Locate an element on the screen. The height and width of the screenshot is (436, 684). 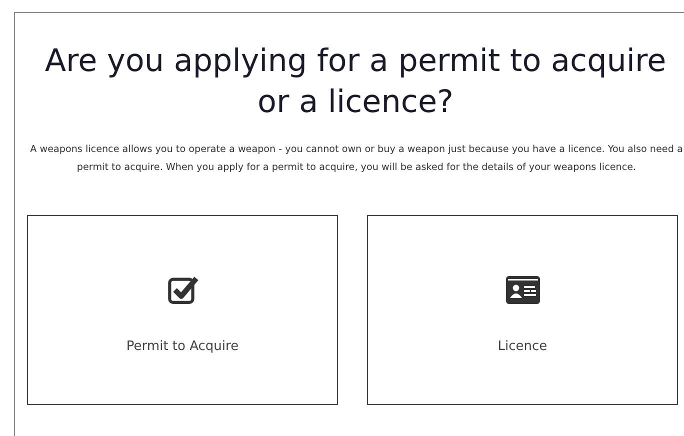
id-card-icon is located at coordinates (522, 290).